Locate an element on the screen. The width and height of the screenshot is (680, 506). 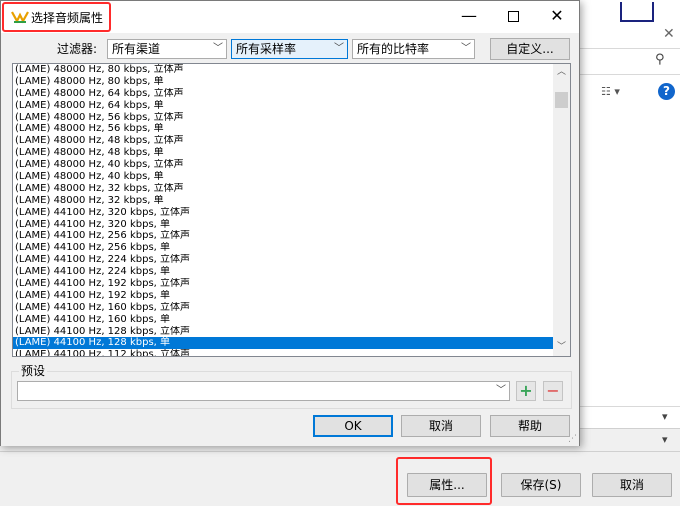
list-item: (LAME) 48000 Hz, 40 kbps, 单 is located at coordinates (283, 177).